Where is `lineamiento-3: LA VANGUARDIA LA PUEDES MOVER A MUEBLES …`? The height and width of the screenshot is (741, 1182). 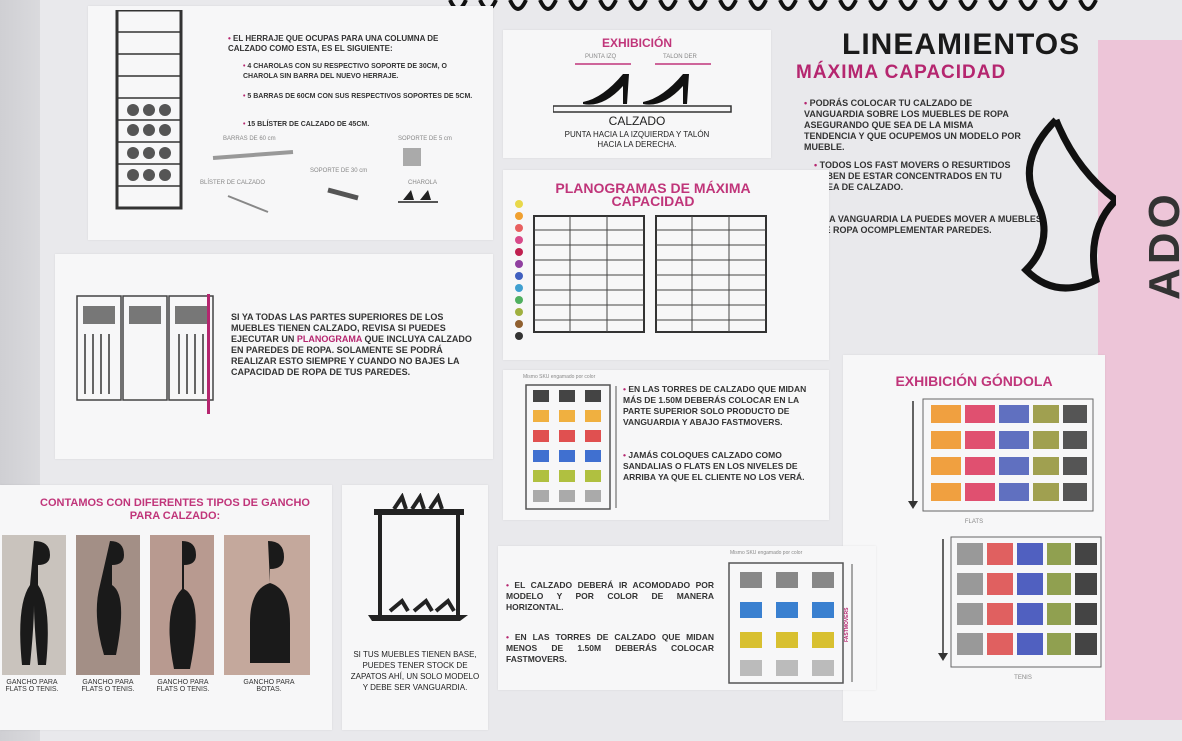 lineamiento-3: LA VANGUARDIA LA PUEDES MOVER A MUEBLES … is located at coordinates (933, 225).